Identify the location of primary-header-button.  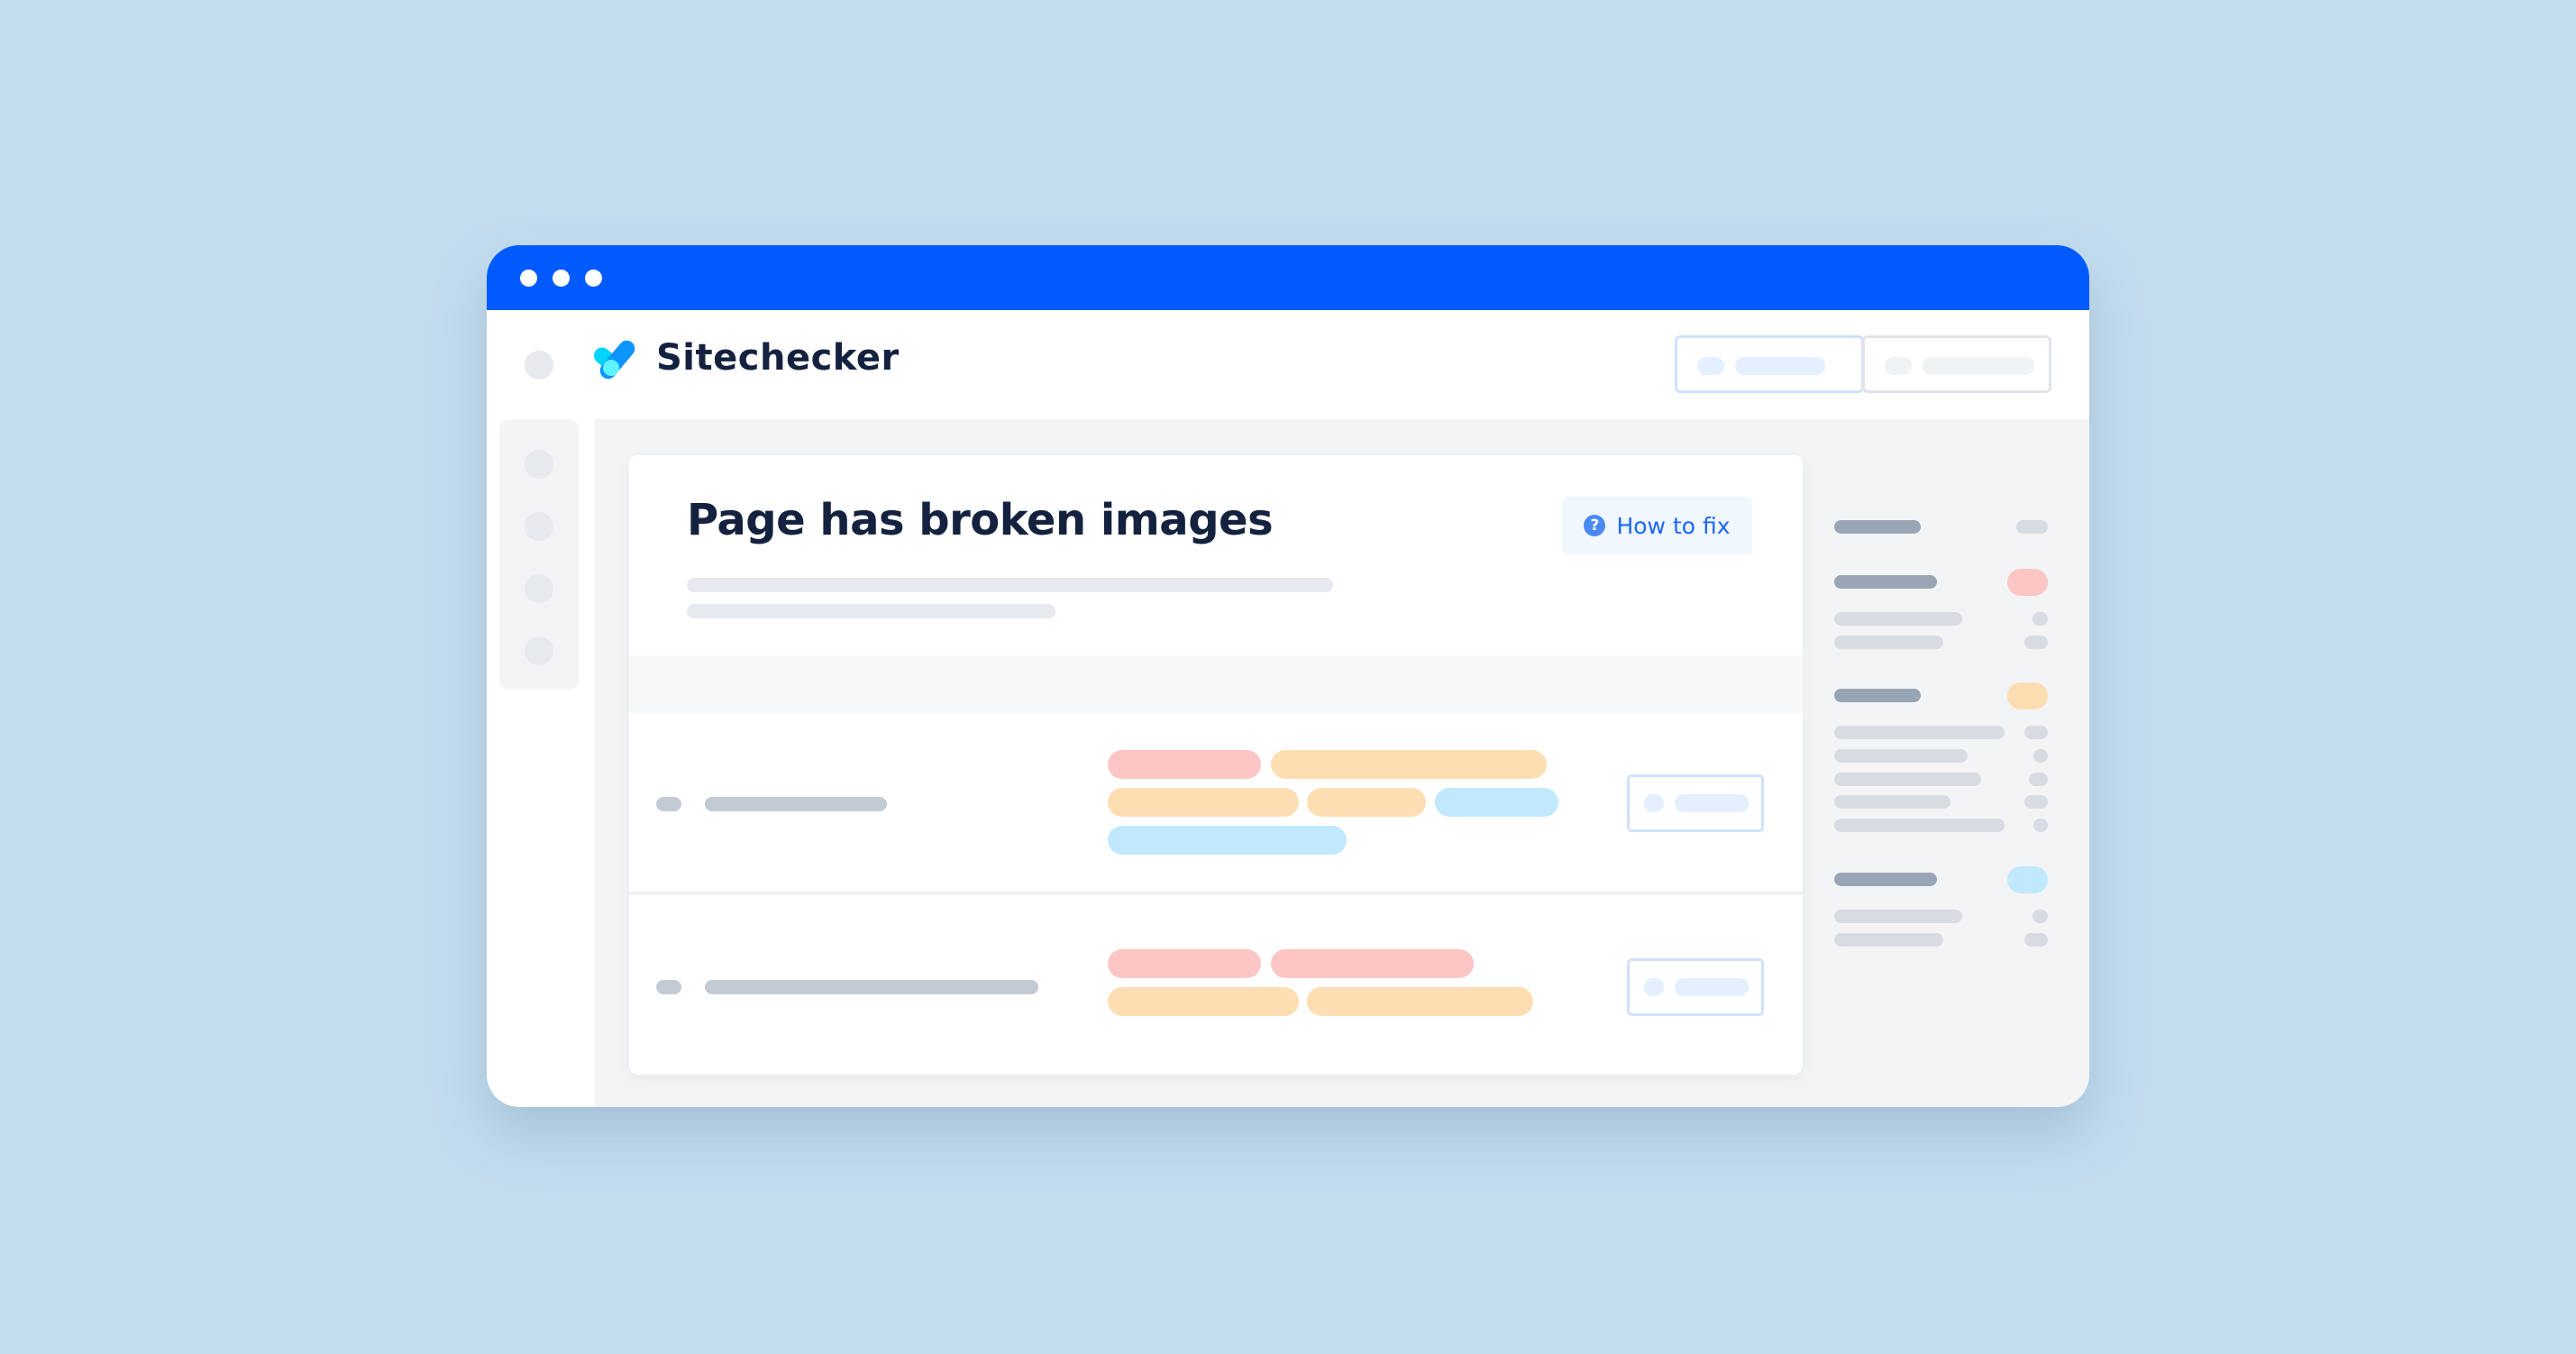
(1769, 364).